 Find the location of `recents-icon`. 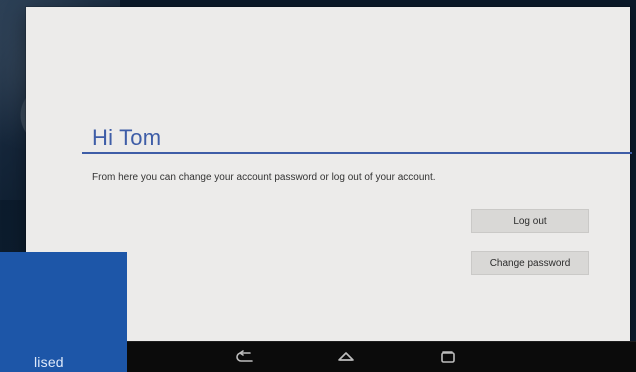

recents-icon is located at coordinates (448, 357).